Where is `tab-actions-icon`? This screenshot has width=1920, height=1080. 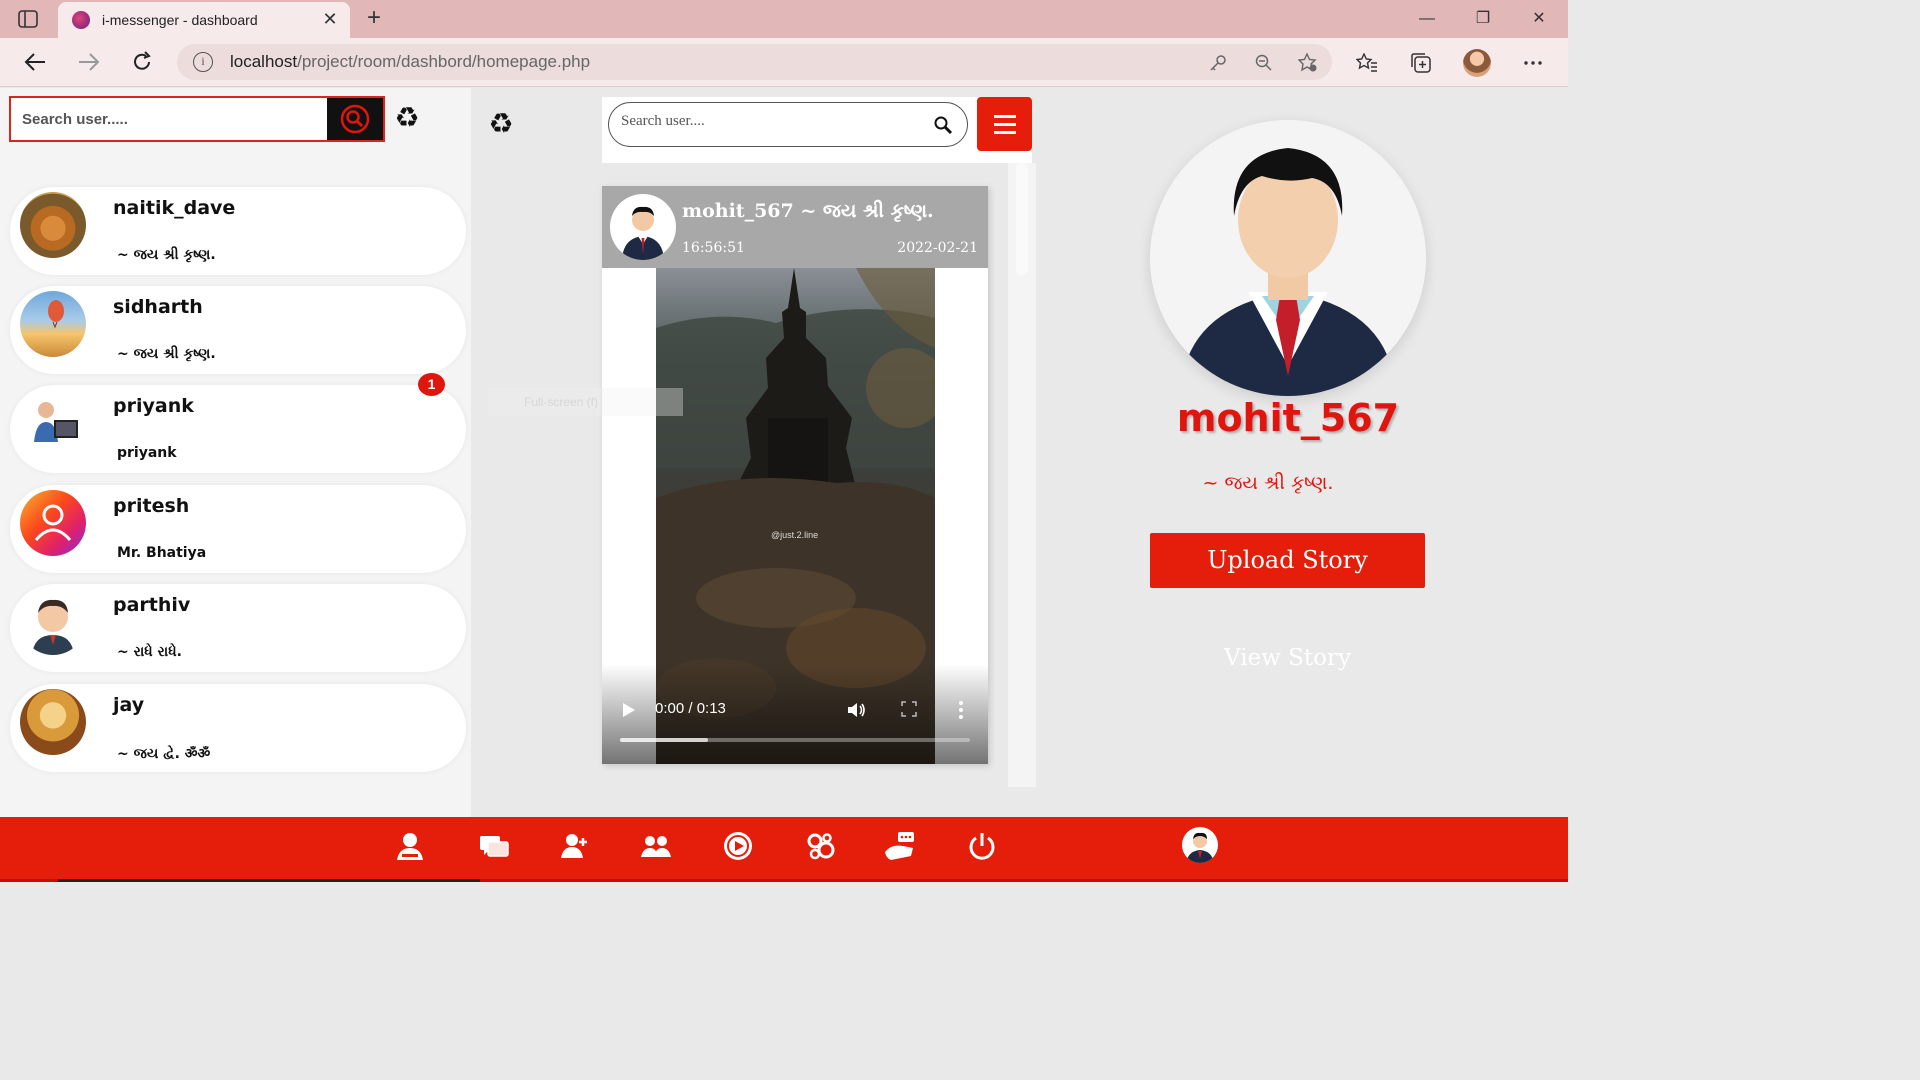 tab-actions-icon is located at coordinates (28, 19).